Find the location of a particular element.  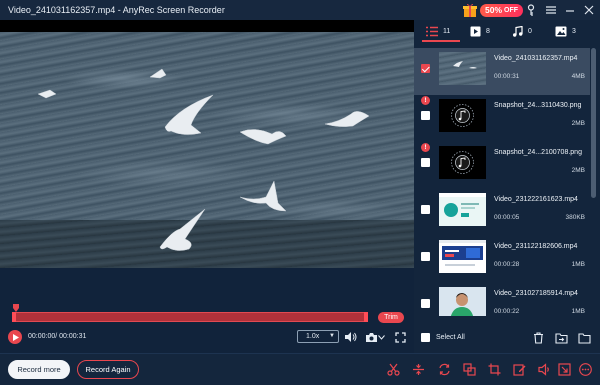

trim-button: Trim is located at coordinates (391, 317).